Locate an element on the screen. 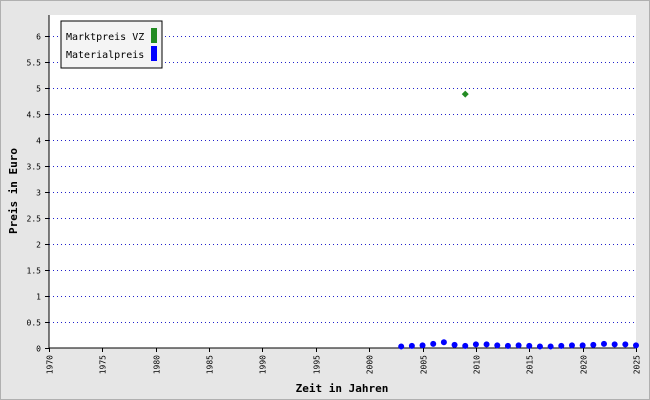 The width and height of the screenshot is (650, 400). legend-swatch-marktpreis is located at coordinates (154, 35).